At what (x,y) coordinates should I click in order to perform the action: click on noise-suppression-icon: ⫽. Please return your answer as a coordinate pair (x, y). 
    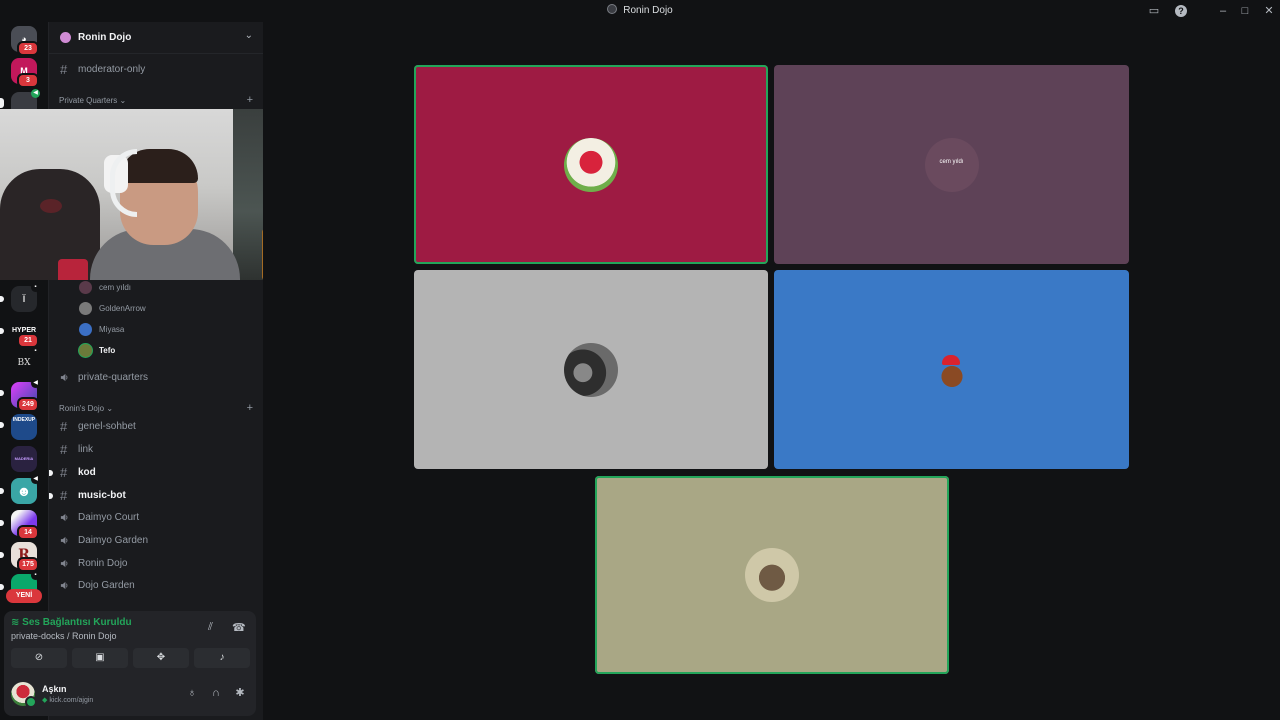
    Looking at the image, I should click on (210, 627).